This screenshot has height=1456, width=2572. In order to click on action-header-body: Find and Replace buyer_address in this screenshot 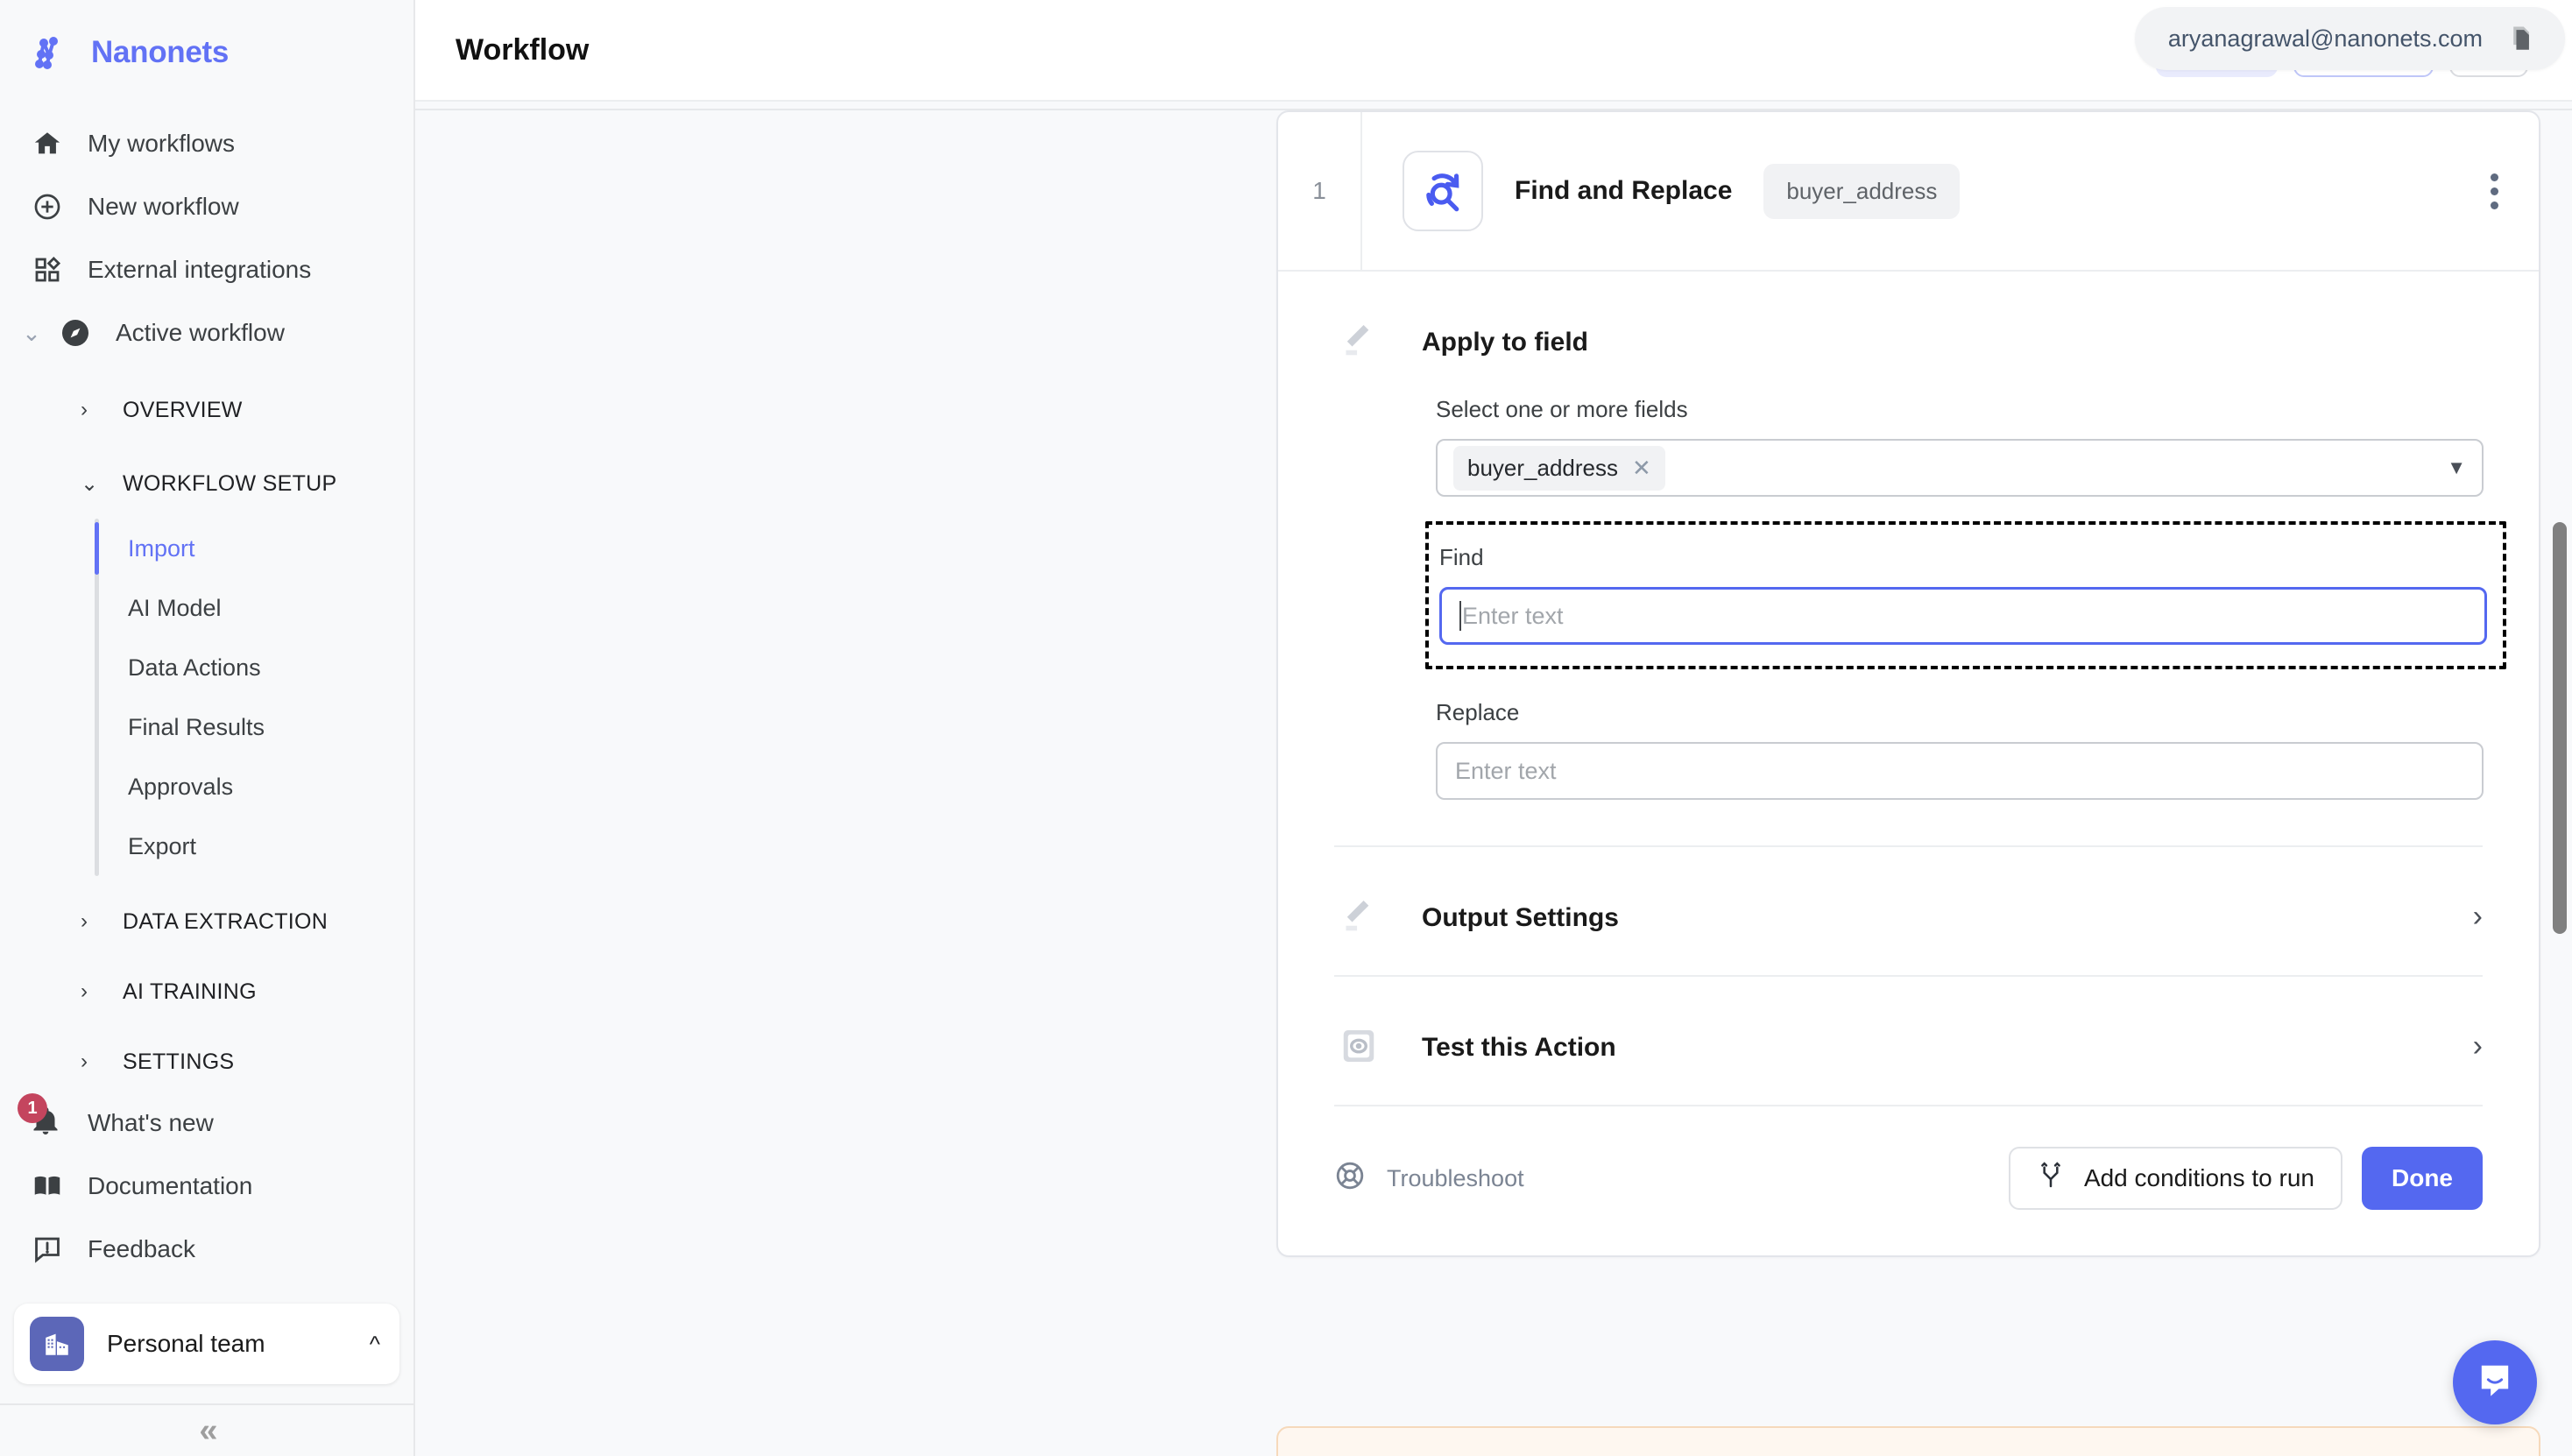, I will do `click(1951, 191)`.